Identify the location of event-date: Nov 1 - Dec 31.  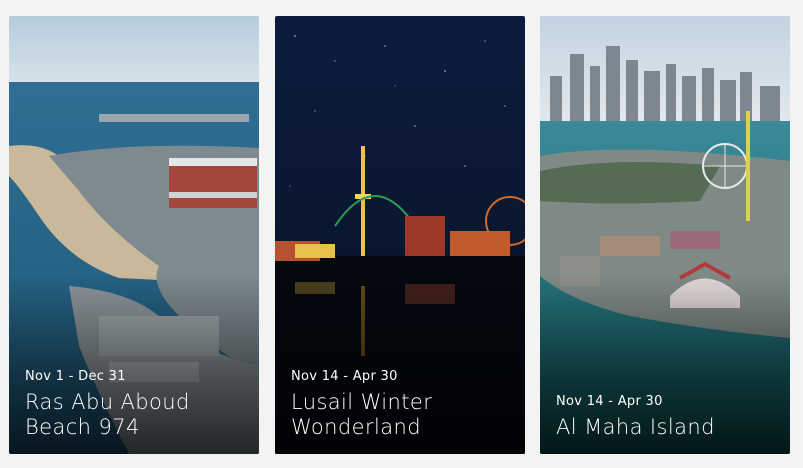
(75, 376).